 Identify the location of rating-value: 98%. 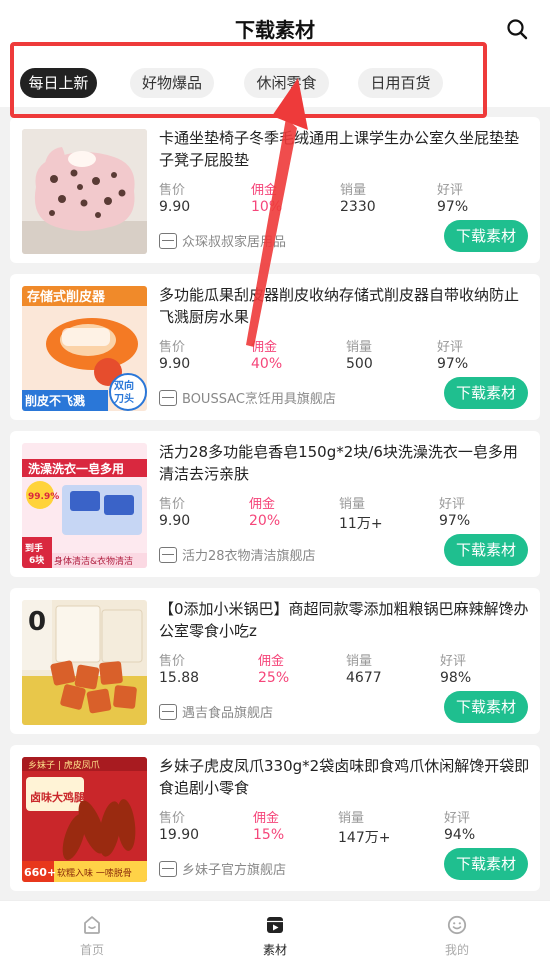
(456, 678).